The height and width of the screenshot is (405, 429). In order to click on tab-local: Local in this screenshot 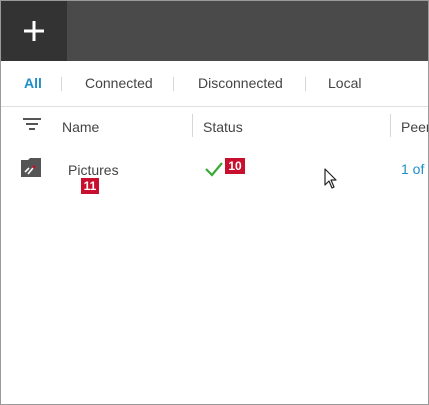, I will do `click(344, 83)`.